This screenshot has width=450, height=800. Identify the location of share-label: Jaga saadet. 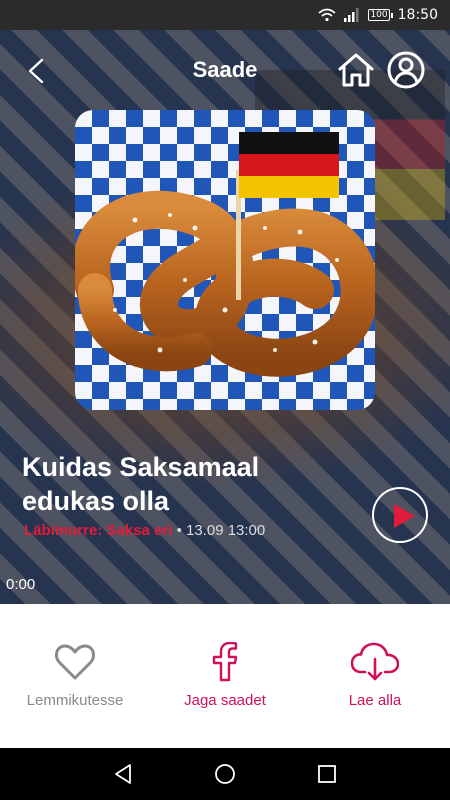
(225, 700).